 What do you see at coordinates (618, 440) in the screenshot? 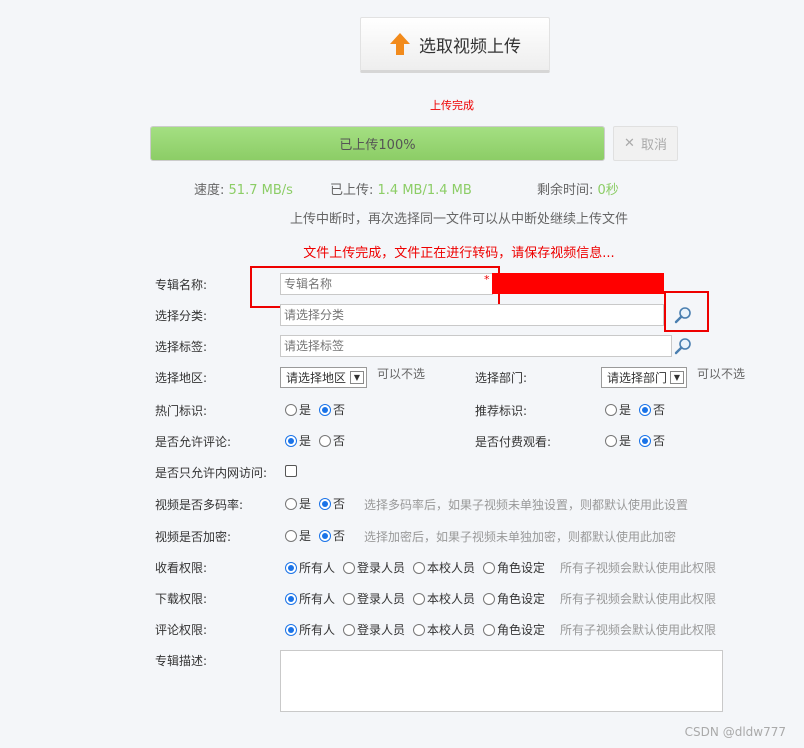
I see `paid-option-yes: 是` at bounding box center [618, 440].